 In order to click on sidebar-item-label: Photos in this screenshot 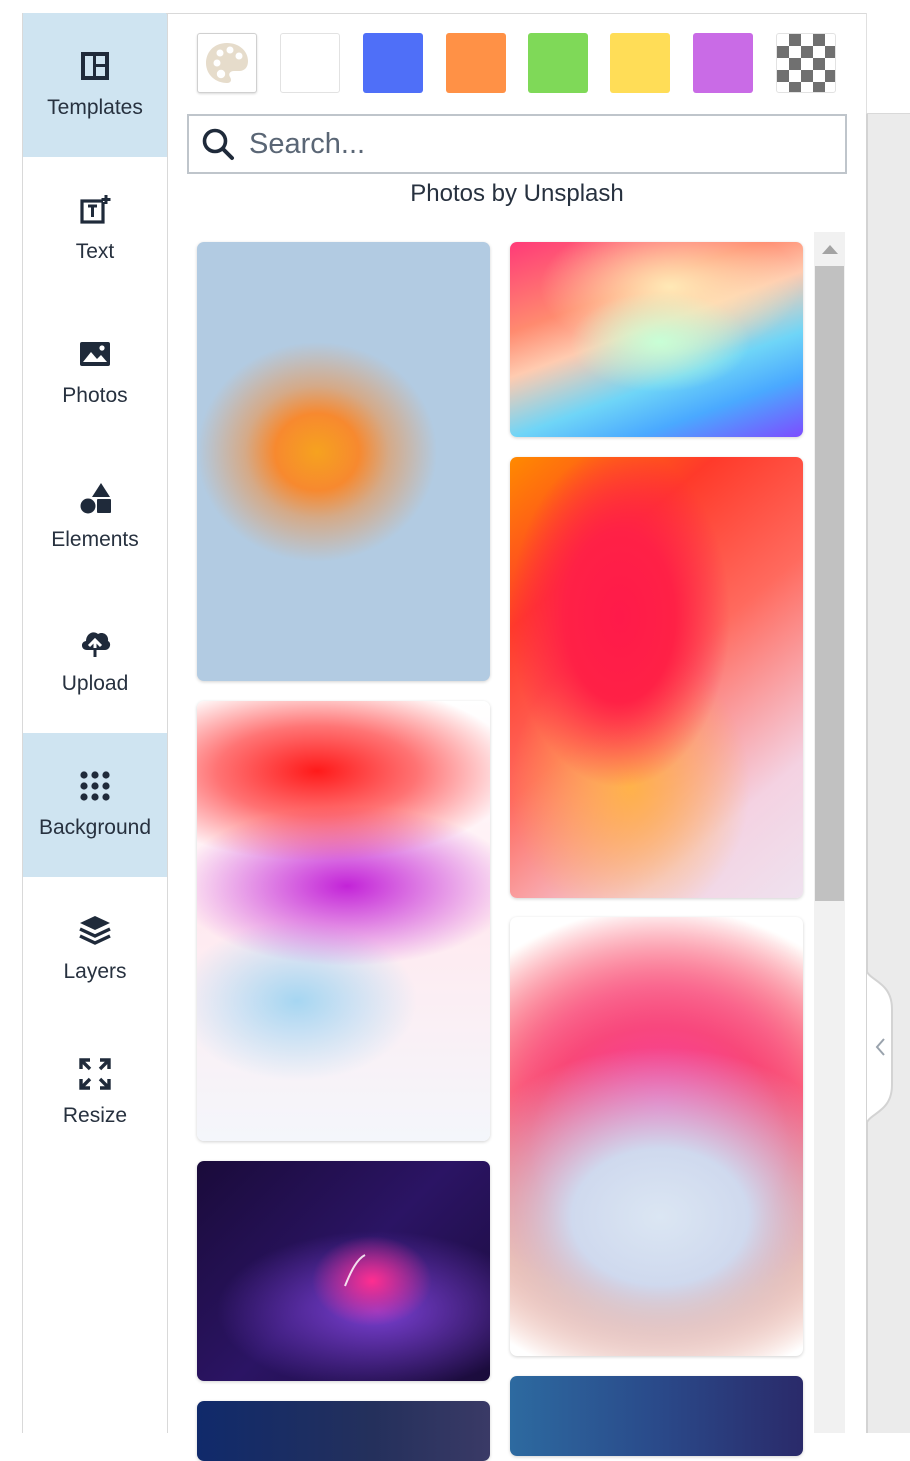, I will do `click(95, 395)`.